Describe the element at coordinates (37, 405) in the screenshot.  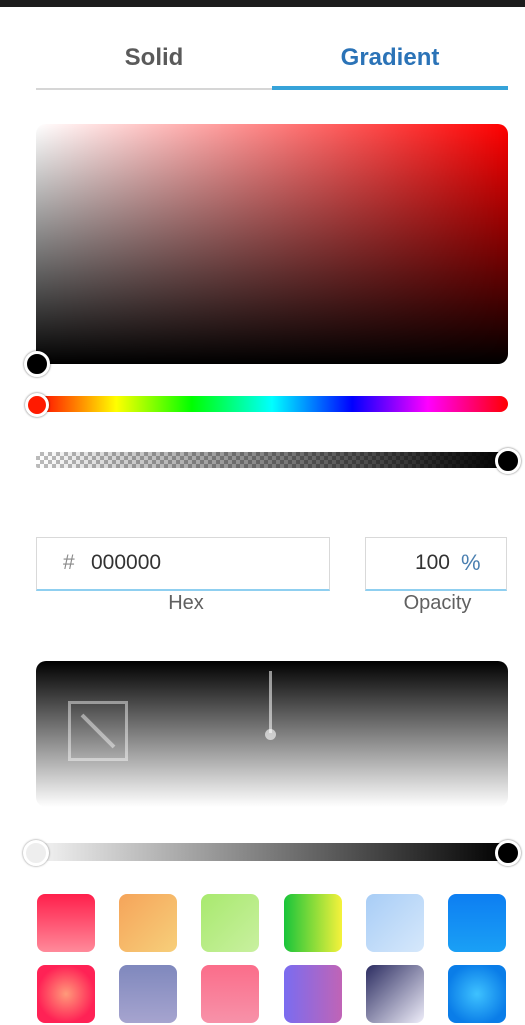
I see `hue-slider-handle` at that location.